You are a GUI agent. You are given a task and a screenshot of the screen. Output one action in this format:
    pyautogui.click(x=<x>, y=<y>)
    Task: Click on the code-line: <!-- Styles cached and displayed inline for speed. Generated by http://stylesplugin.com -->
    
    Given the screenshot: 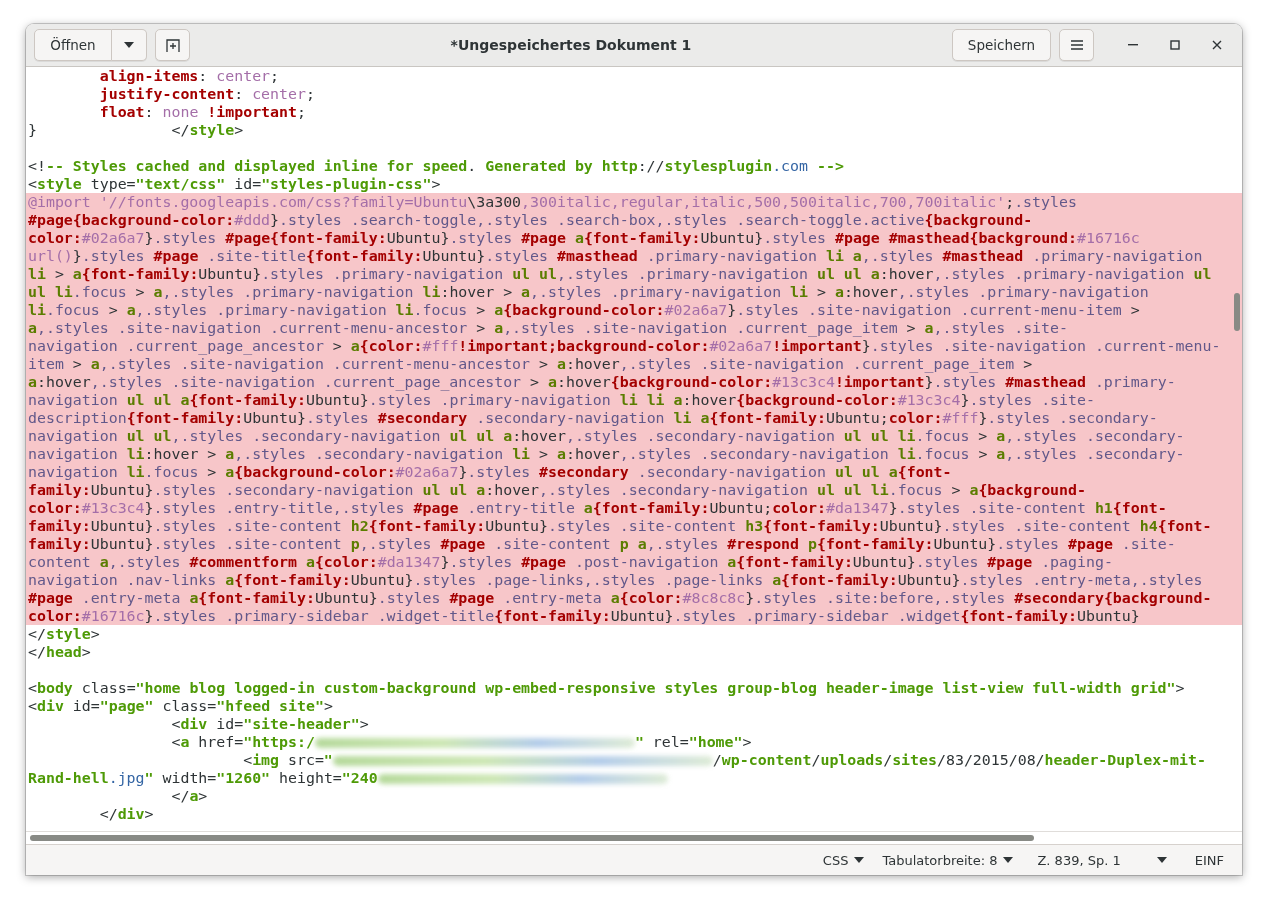 What is the action you would take?
    pyautogui.click(x=436, y=166)
    